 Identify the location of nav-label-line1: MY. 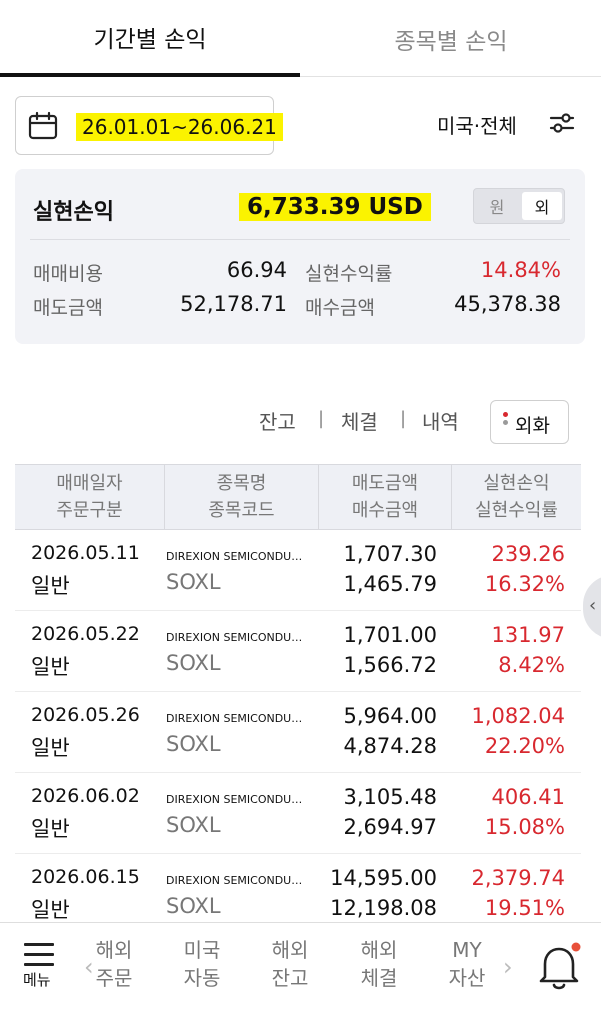
(467, 950).